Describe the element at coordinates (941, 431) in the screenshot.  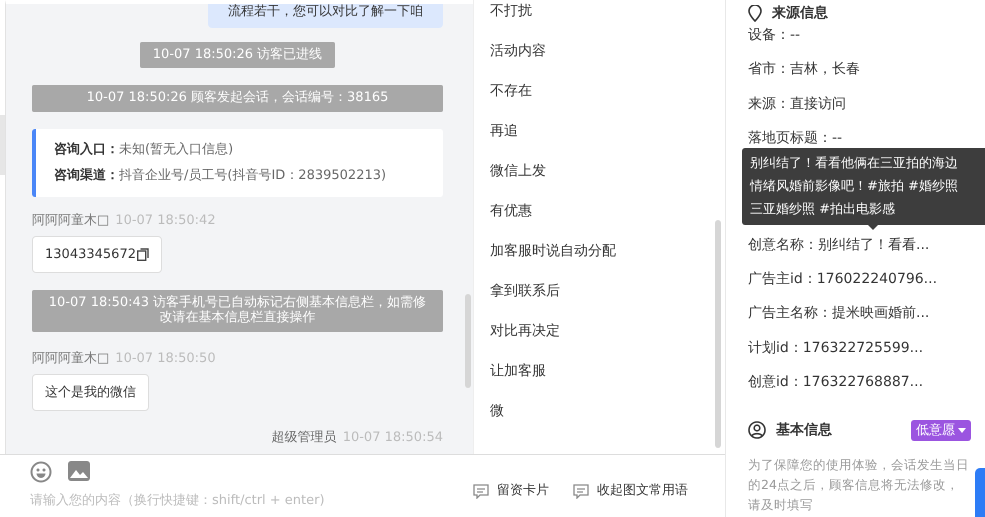
I see `intent-dropdown: 低意愿` at that location.